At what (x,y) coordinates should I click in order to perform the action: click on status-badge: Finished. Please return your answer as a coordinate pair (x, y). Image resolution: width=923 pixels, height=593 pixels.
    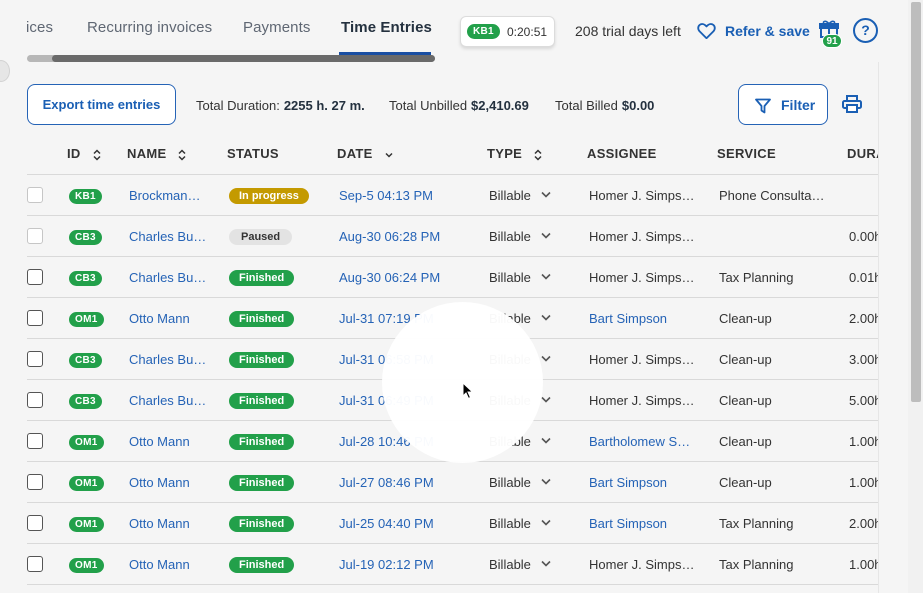
    Looking at the image, I should click on (262, 278).